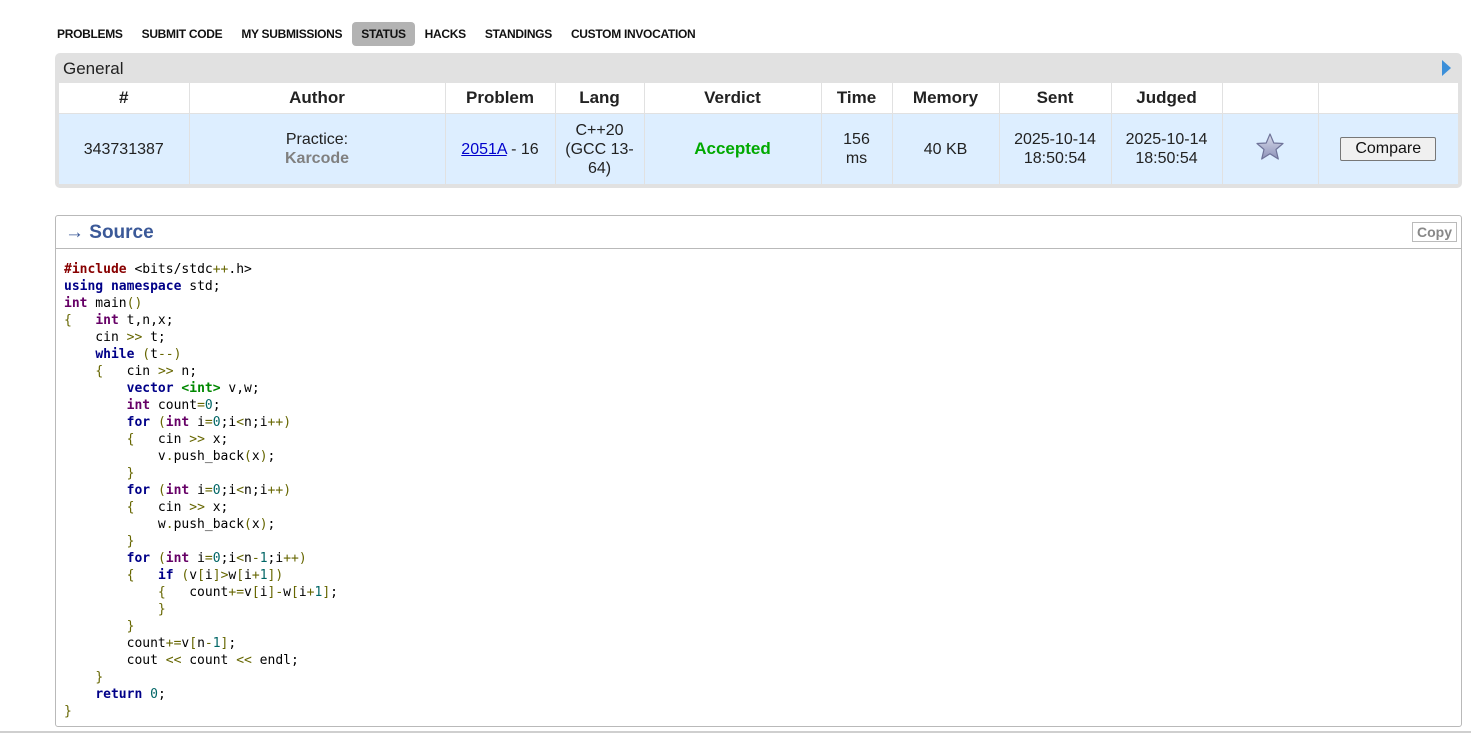 The width and height of the screenshot is (1471, 733). What do you see at coordinates (856, 158) in the screenshot?
I see `time-unit: ms` at bounding box center [856, 158].